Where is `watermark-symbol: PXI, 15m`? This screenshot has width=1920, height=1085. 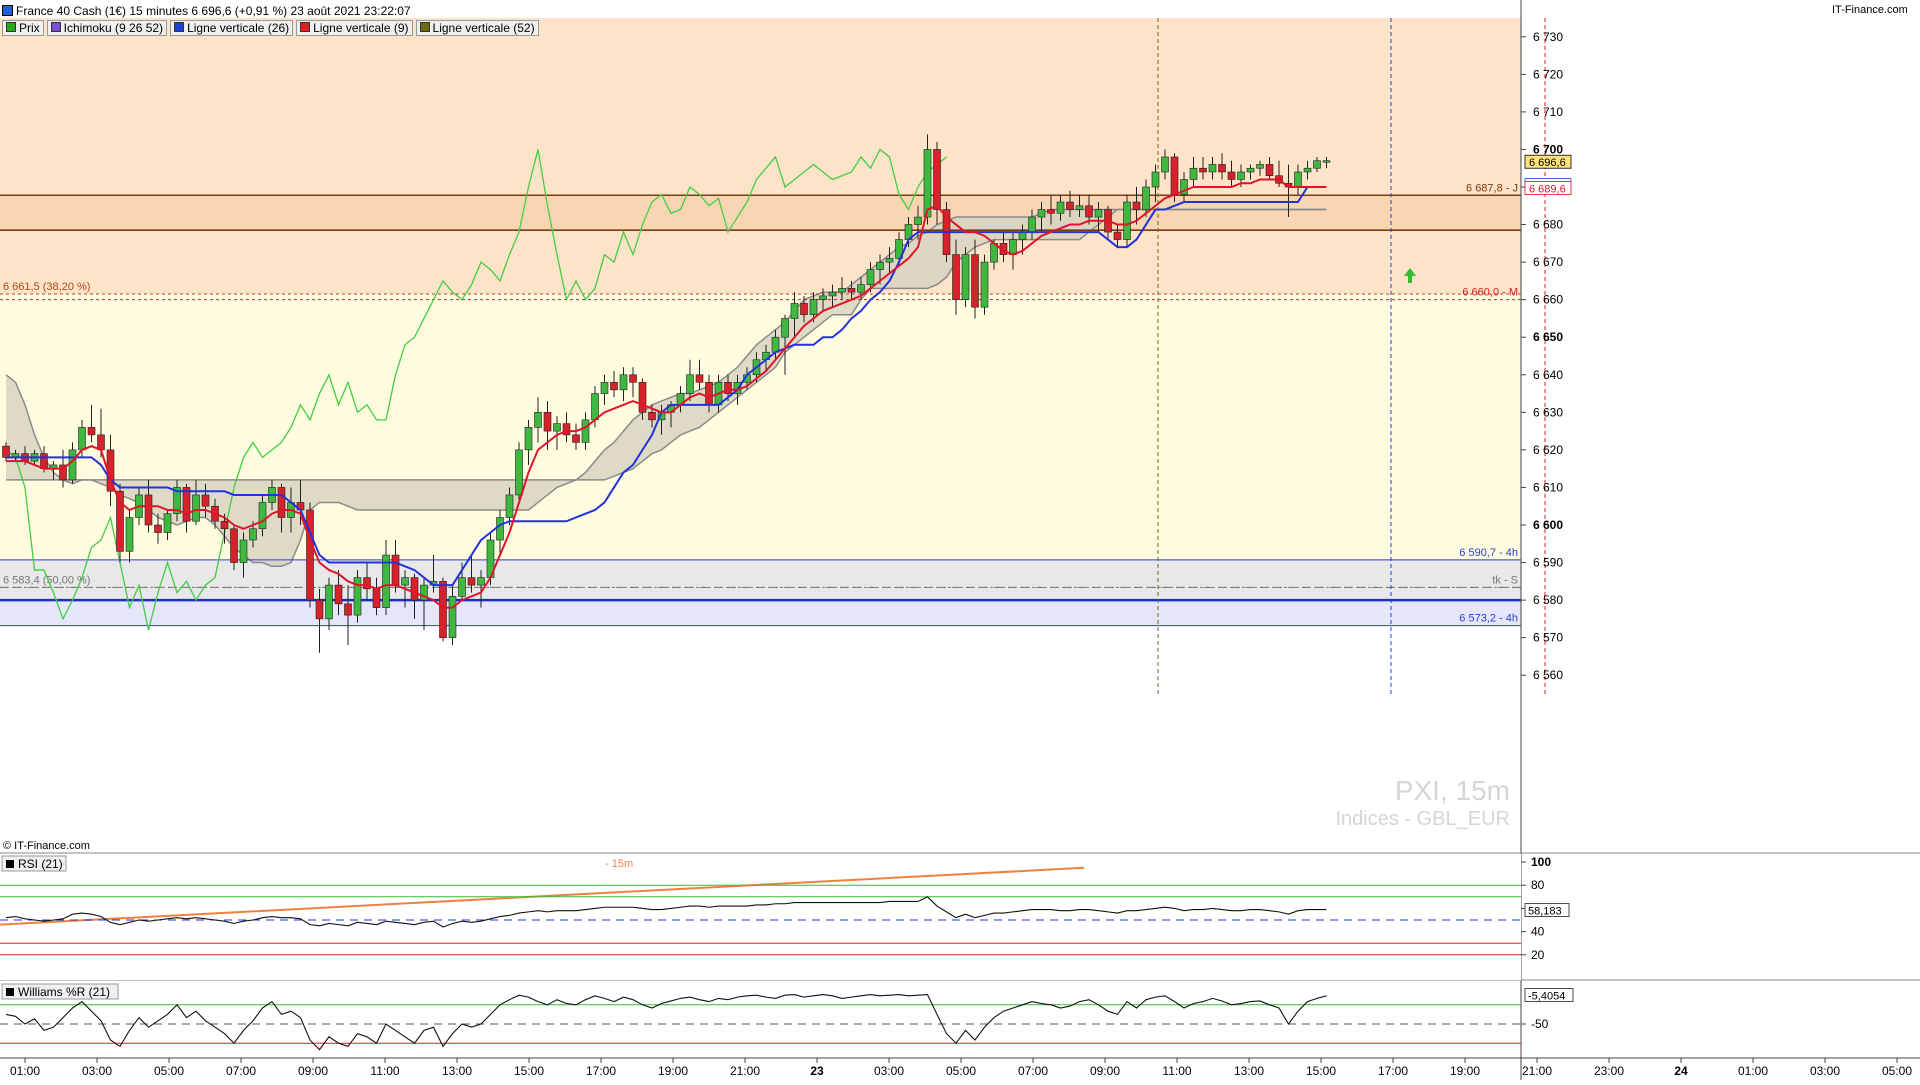
watermark-symbol: PXI, 15m is located at coordinates (1452, 790).